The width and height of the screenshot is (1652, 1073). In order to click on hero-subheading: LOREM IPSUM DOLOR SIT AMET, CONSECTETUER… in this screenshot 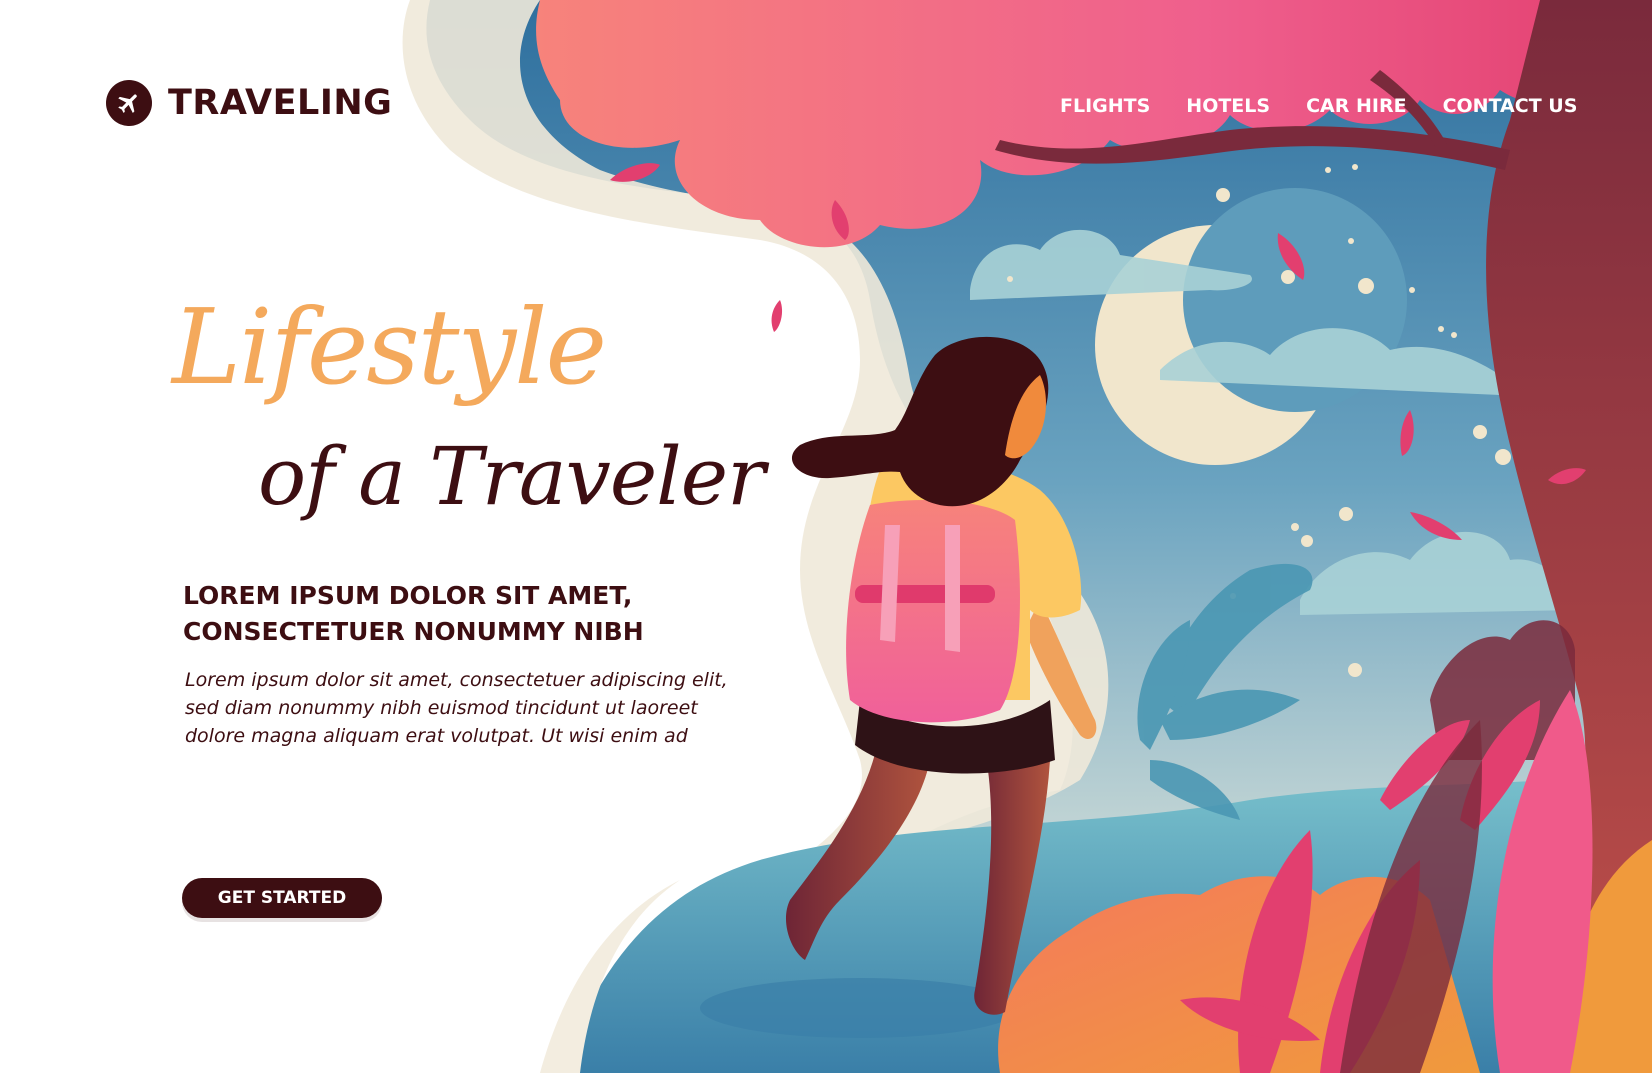, I will do `click(413, 613)`.